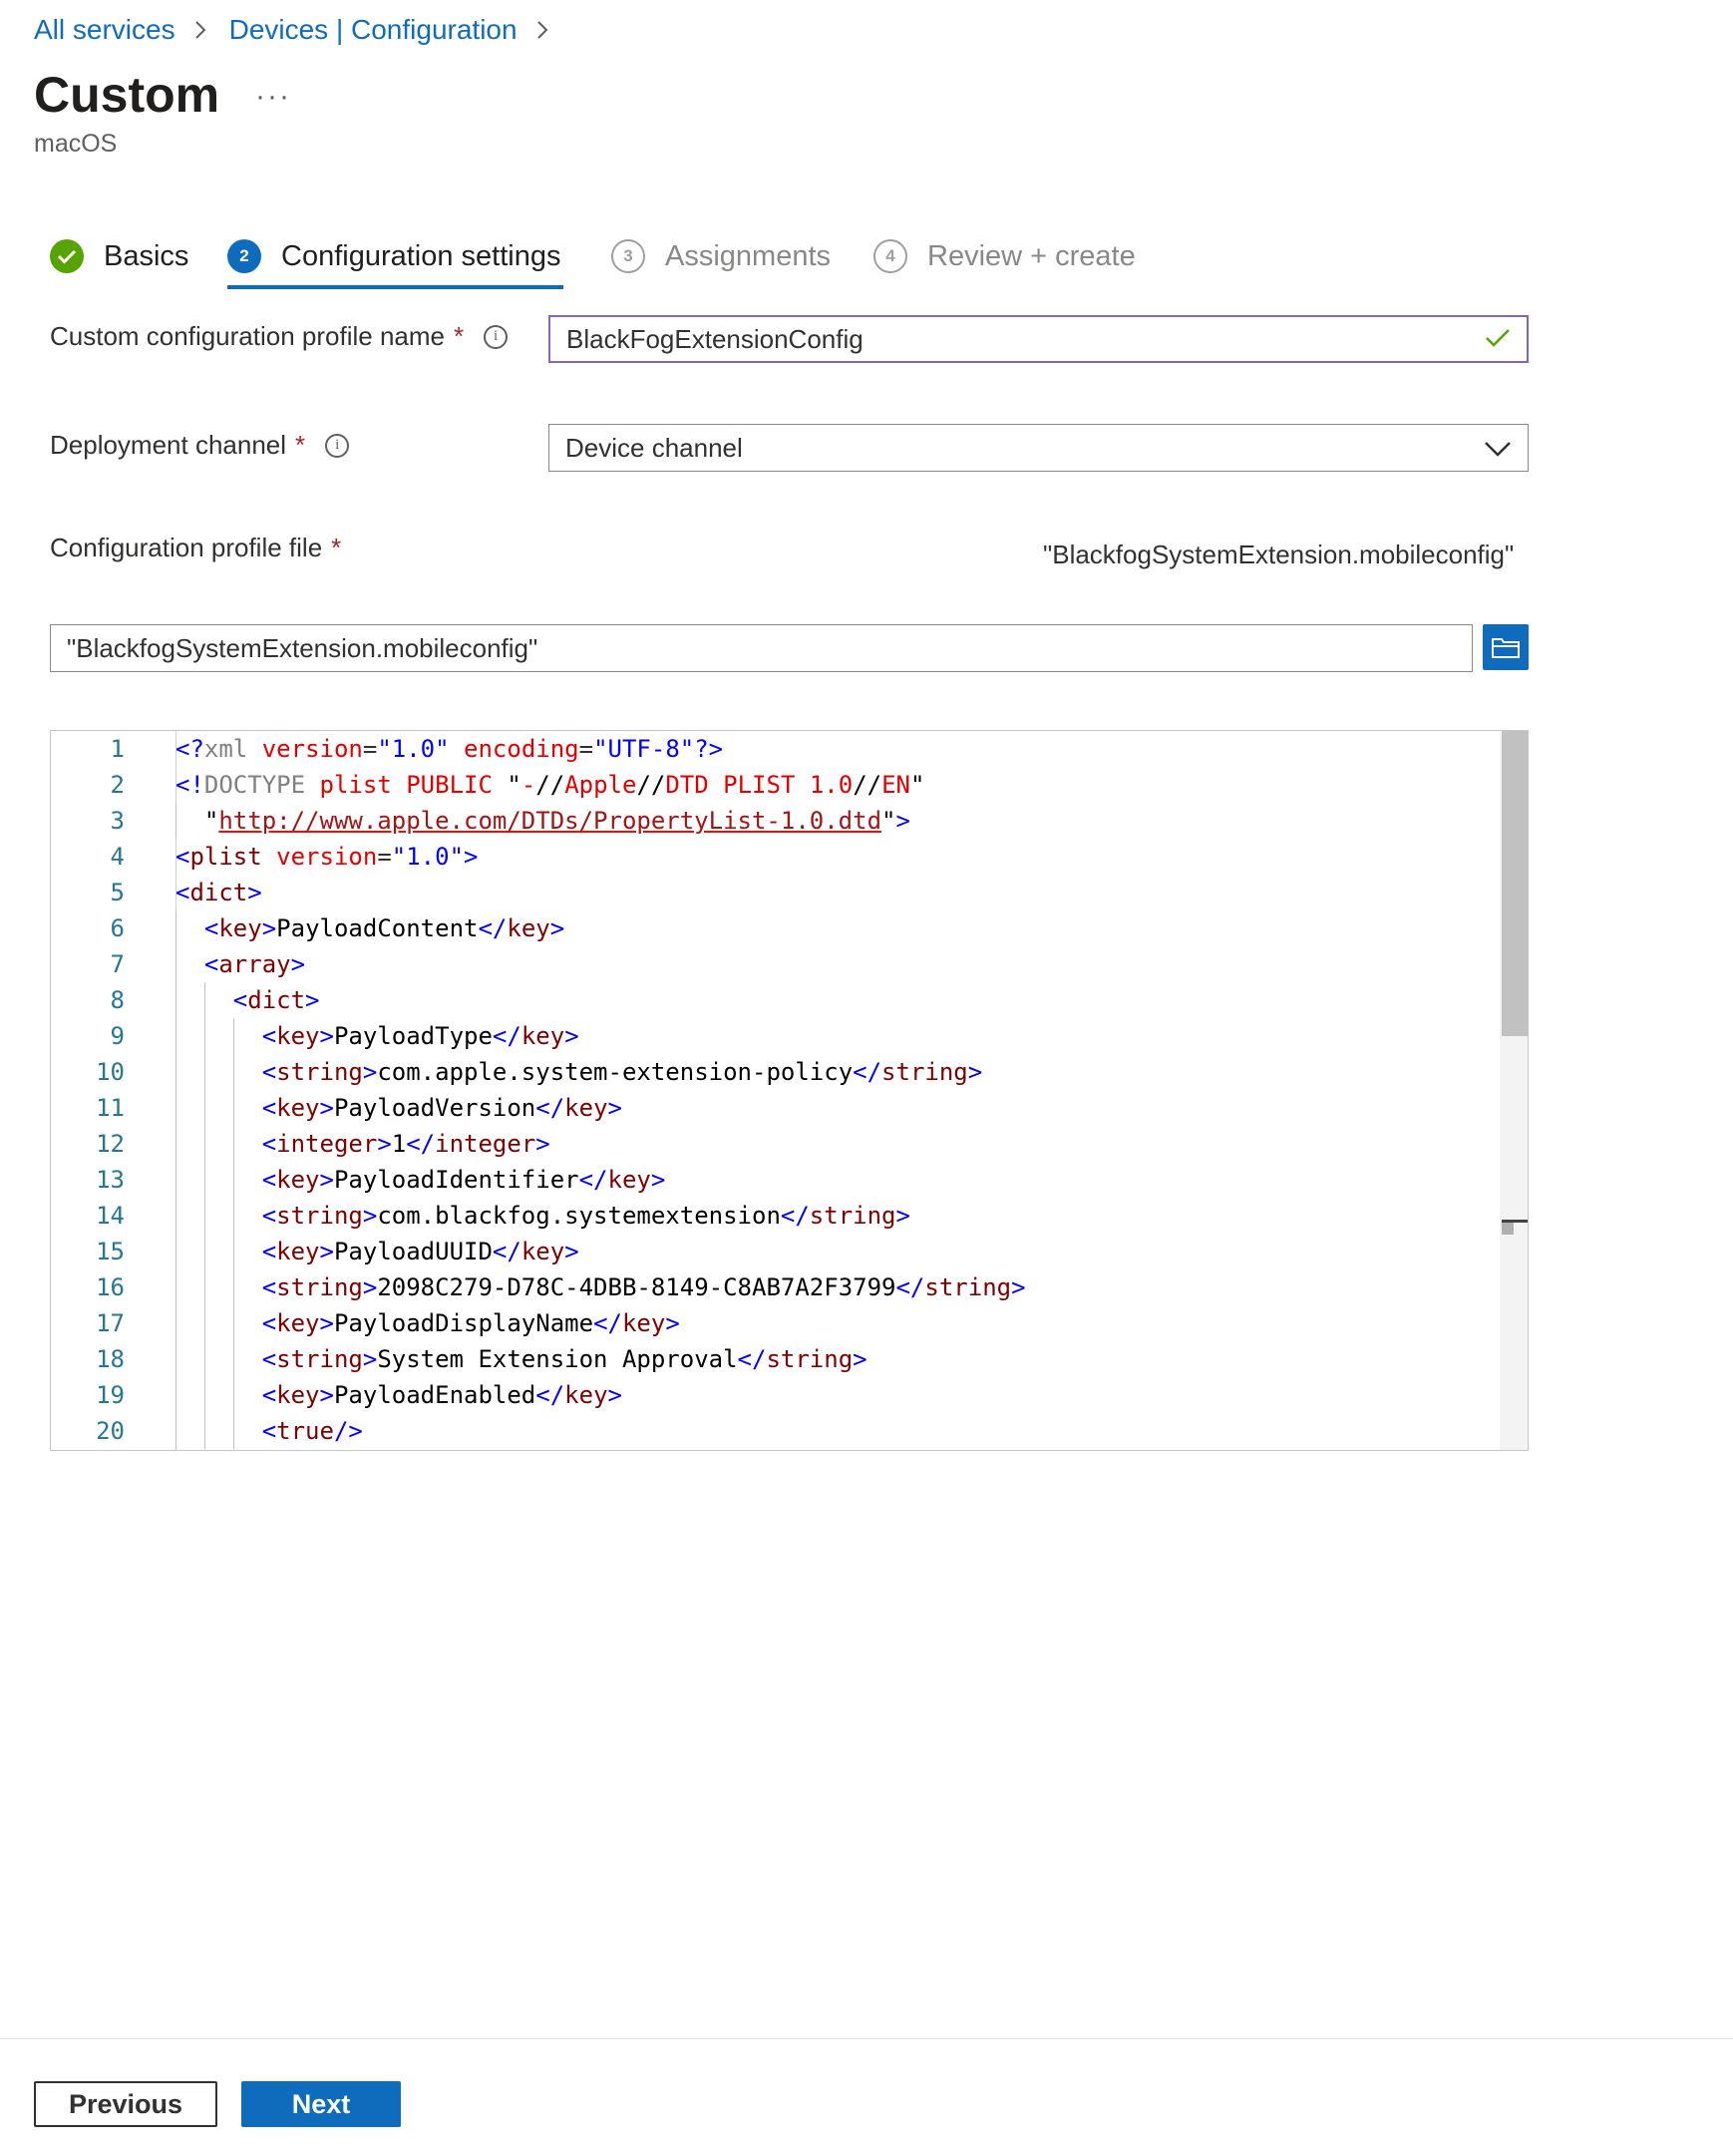 The height and width of the screenshot is (2156, 1733). I want to click on tab-configuration-settings: 2 Configuration settings, so click(394, 256).